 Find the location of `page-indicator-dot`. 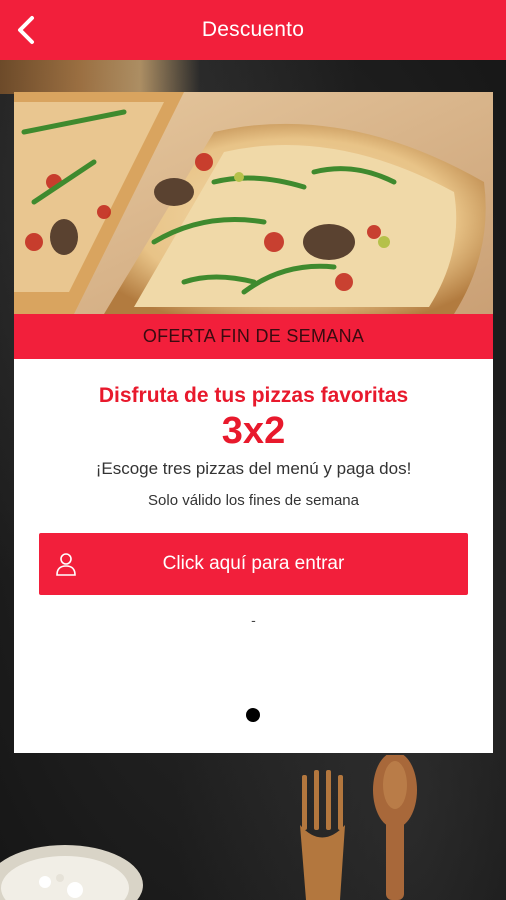

page-indicator-dot is located at coordinates (253, 715).